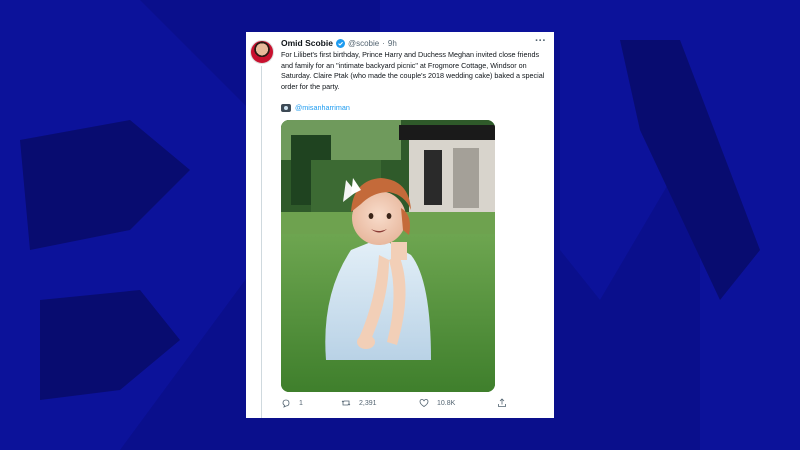 The width and height of the screenshot is (800, 450). What do you see at coordinates (368, 403) in the screenshot?
I see `retweet-count: 2,391` at bounding box center [368, 403].